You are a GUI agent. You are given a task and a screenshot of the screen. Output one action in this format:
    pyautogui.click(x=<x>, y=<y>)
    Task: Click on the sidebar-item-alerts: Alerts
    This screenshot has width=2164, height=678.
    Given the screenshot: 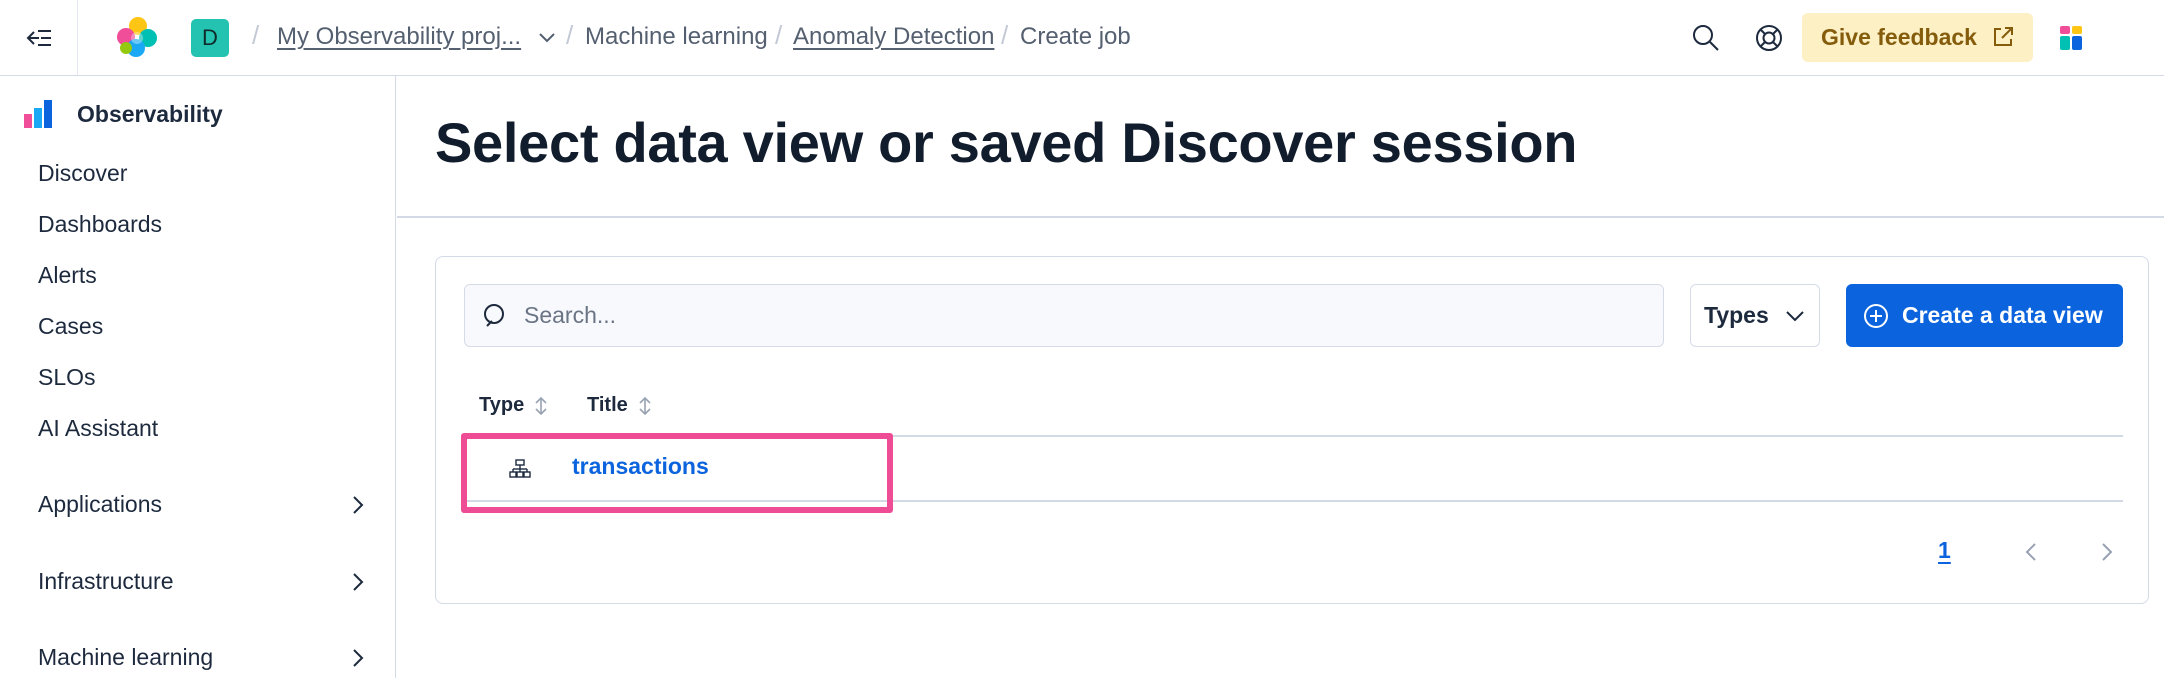 What is the action you would take?
    pyautogui.click(x=67, y=275)
    